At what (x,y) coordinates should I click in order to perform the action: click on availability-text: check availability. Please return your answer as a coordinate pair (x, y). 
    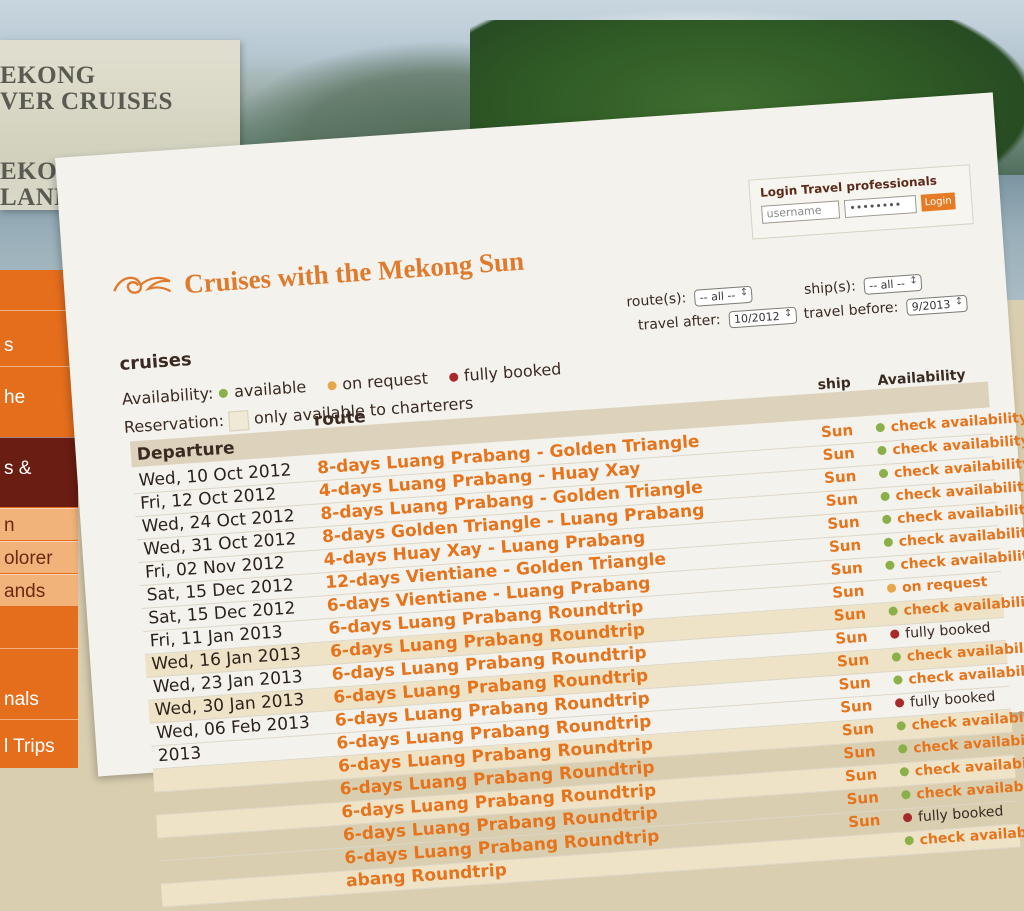
    Looking at the image, I should click on (957, 422).